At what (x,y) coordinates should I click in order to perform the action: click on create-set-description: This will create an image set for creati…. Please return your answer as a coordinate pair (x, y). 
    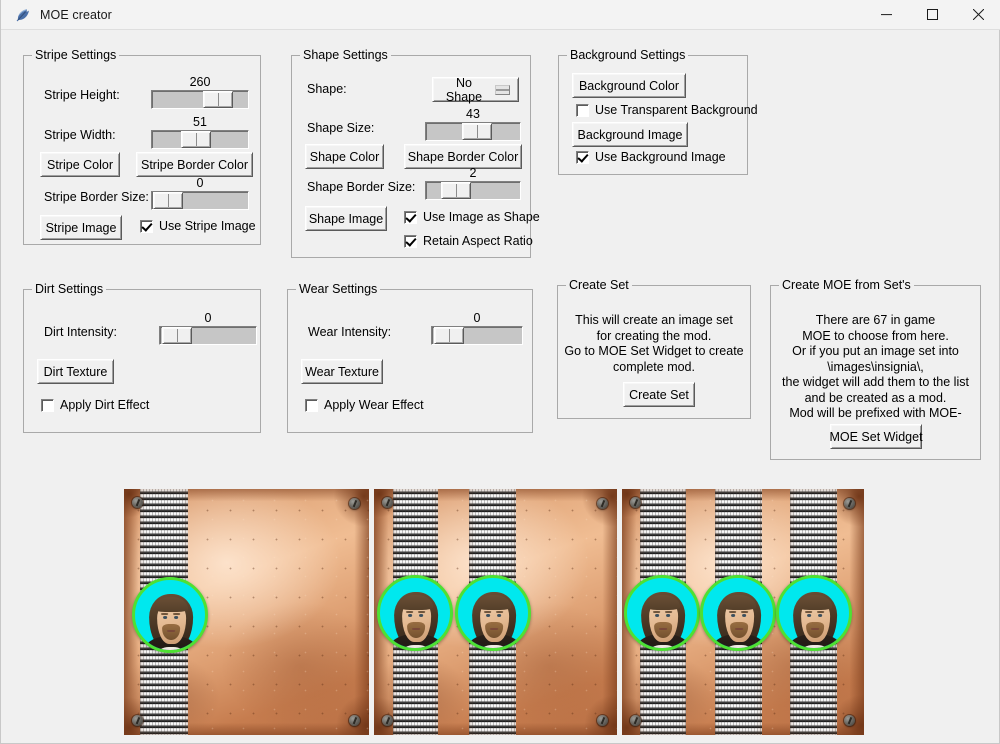
    Looking at the image, I should click on (654, 343).